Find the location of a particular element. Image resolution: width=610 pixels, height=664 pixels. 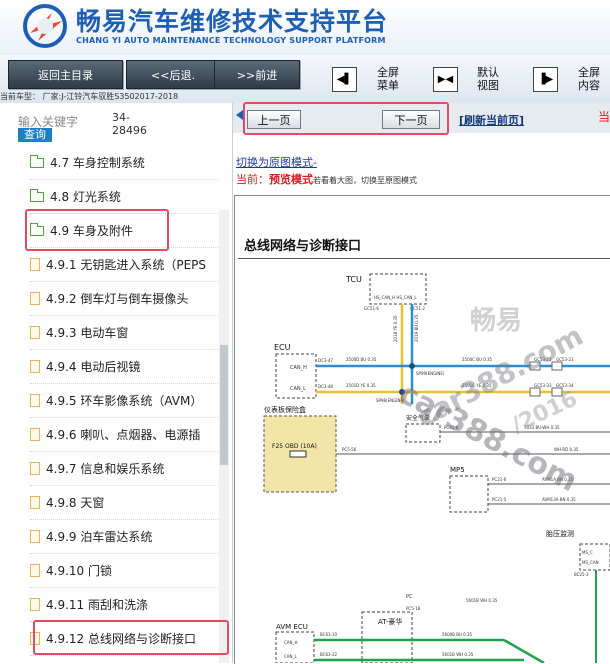

ecu-can-h: CAN_H is located at coordinates (298, 368).